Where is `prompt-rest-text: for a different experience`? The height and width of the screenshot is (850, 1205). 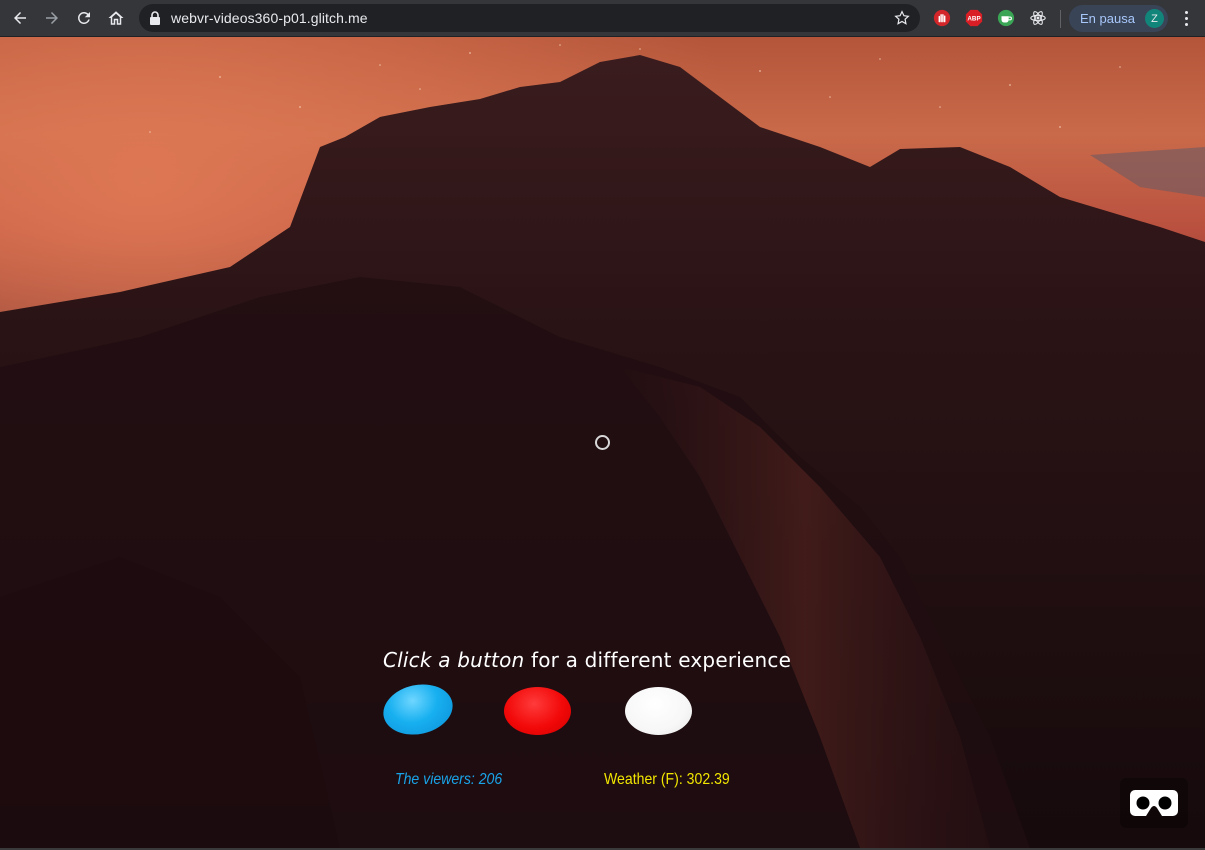 prompt-rest-text: for a different experience is located at coordinates (658, 660).